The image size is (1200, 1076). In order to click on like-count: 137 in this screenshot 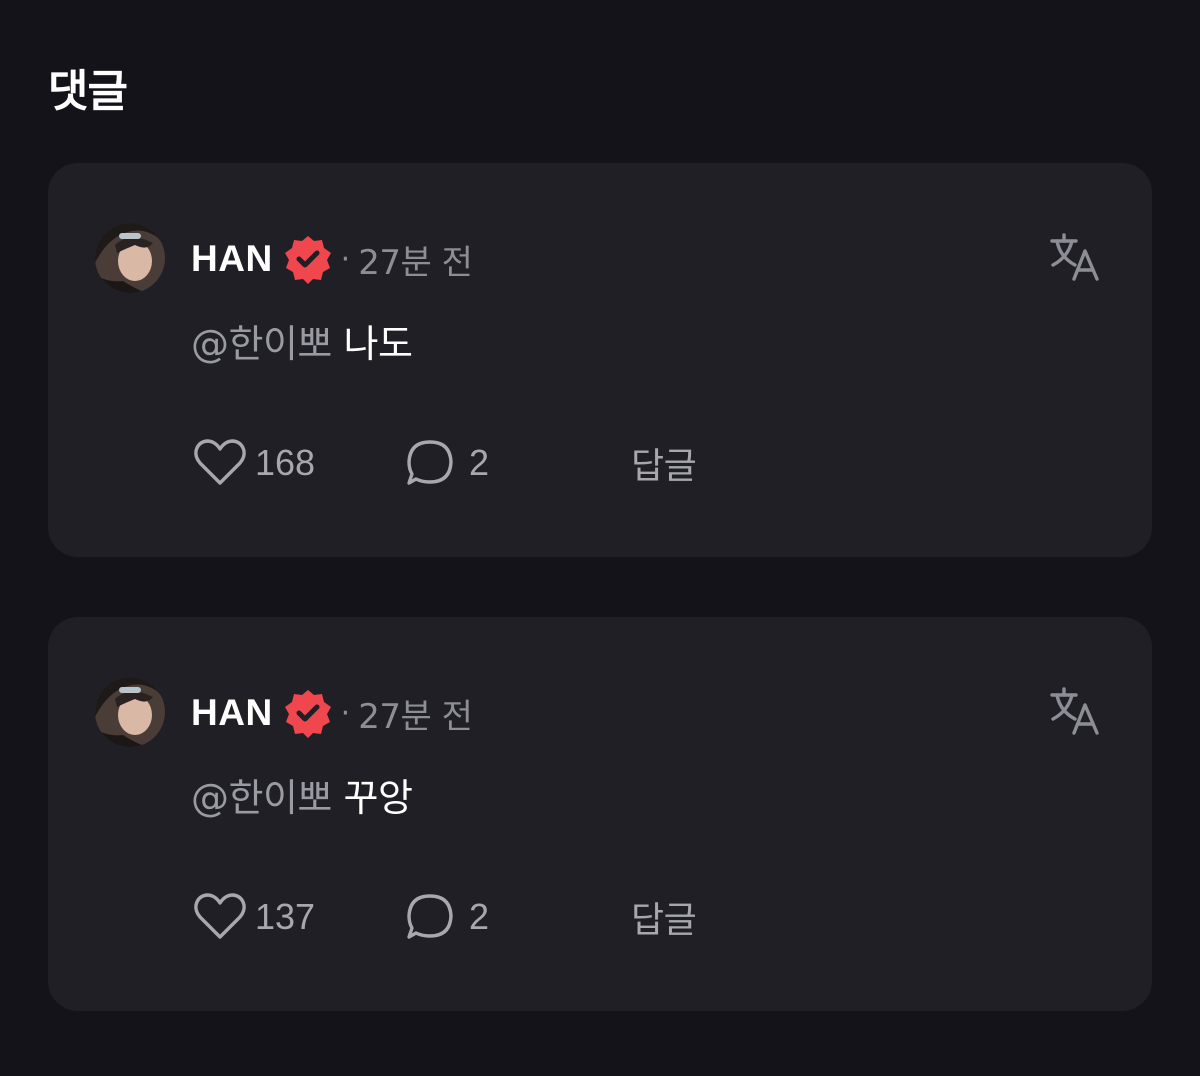, I will do `click(285, 916)`.